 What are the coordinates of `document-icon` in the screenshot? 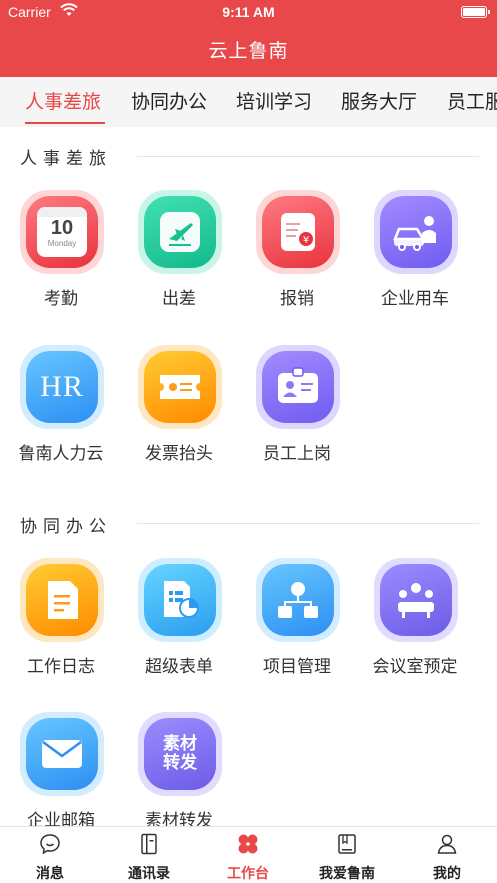 It's located at (63, 600).